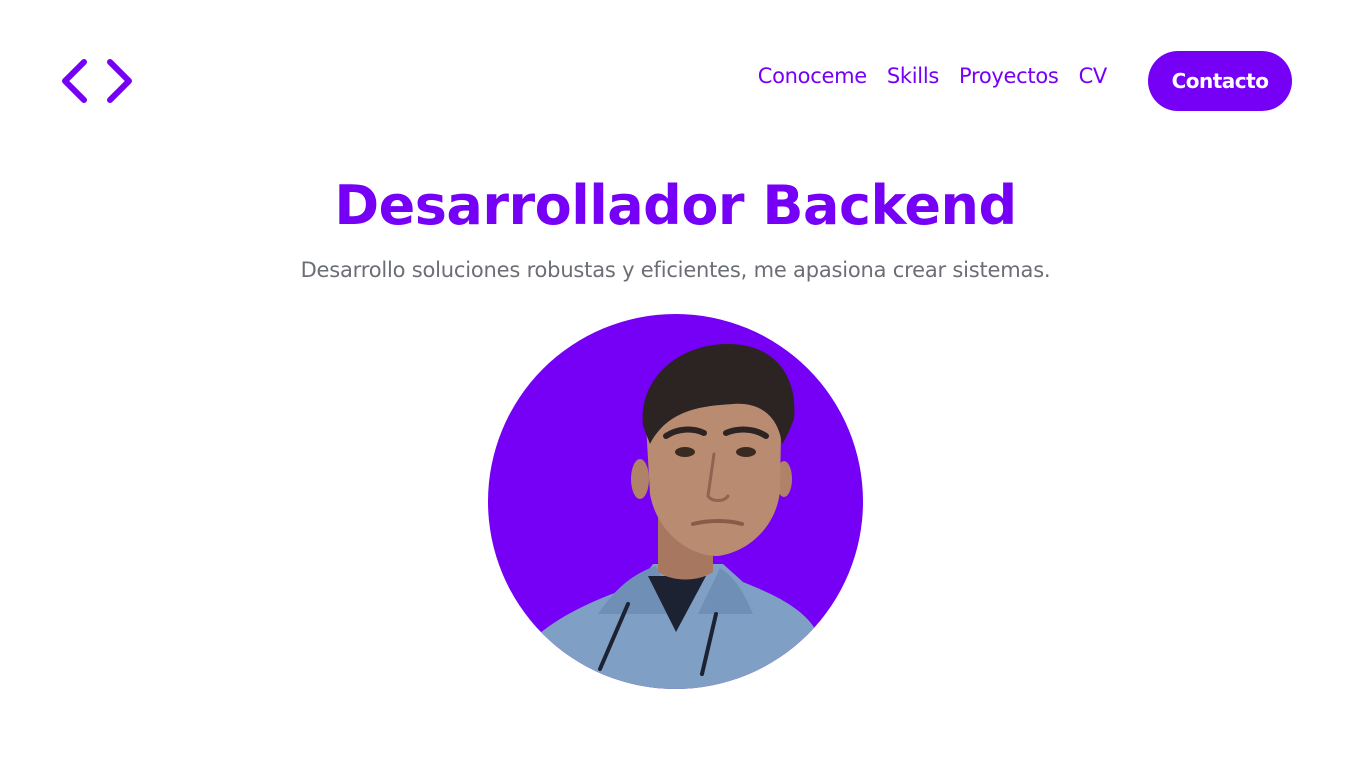 This screenshot has height=767, width=1351. Describe the element at coordinates (675, 501) in the screenshot. I see `profile-photo` at that location.